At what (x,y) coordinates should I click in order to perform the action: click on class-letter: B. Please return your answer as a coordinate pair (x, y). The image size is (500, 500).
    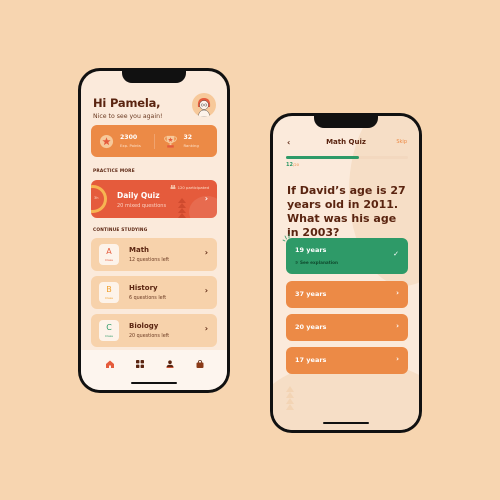
    Looking at the image, I should click on (109, 289).